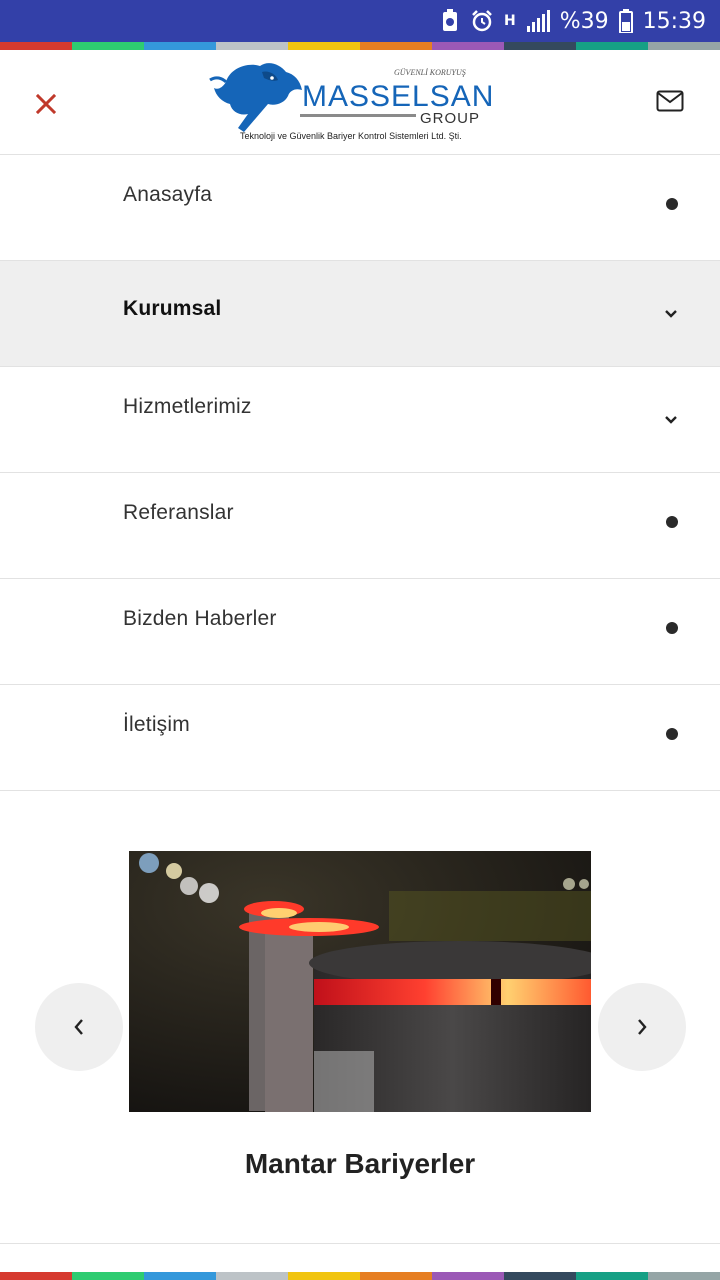  I want to click on chevron-left-icon, so click(78, 1027).